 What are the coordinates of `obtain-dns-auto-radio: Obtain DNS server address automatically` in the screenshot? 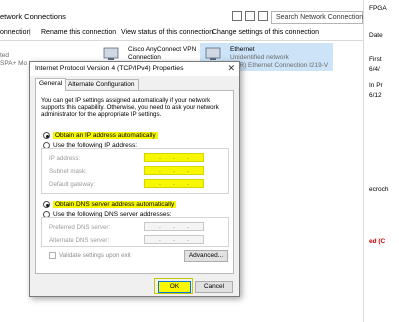 It's located at (110, 204).